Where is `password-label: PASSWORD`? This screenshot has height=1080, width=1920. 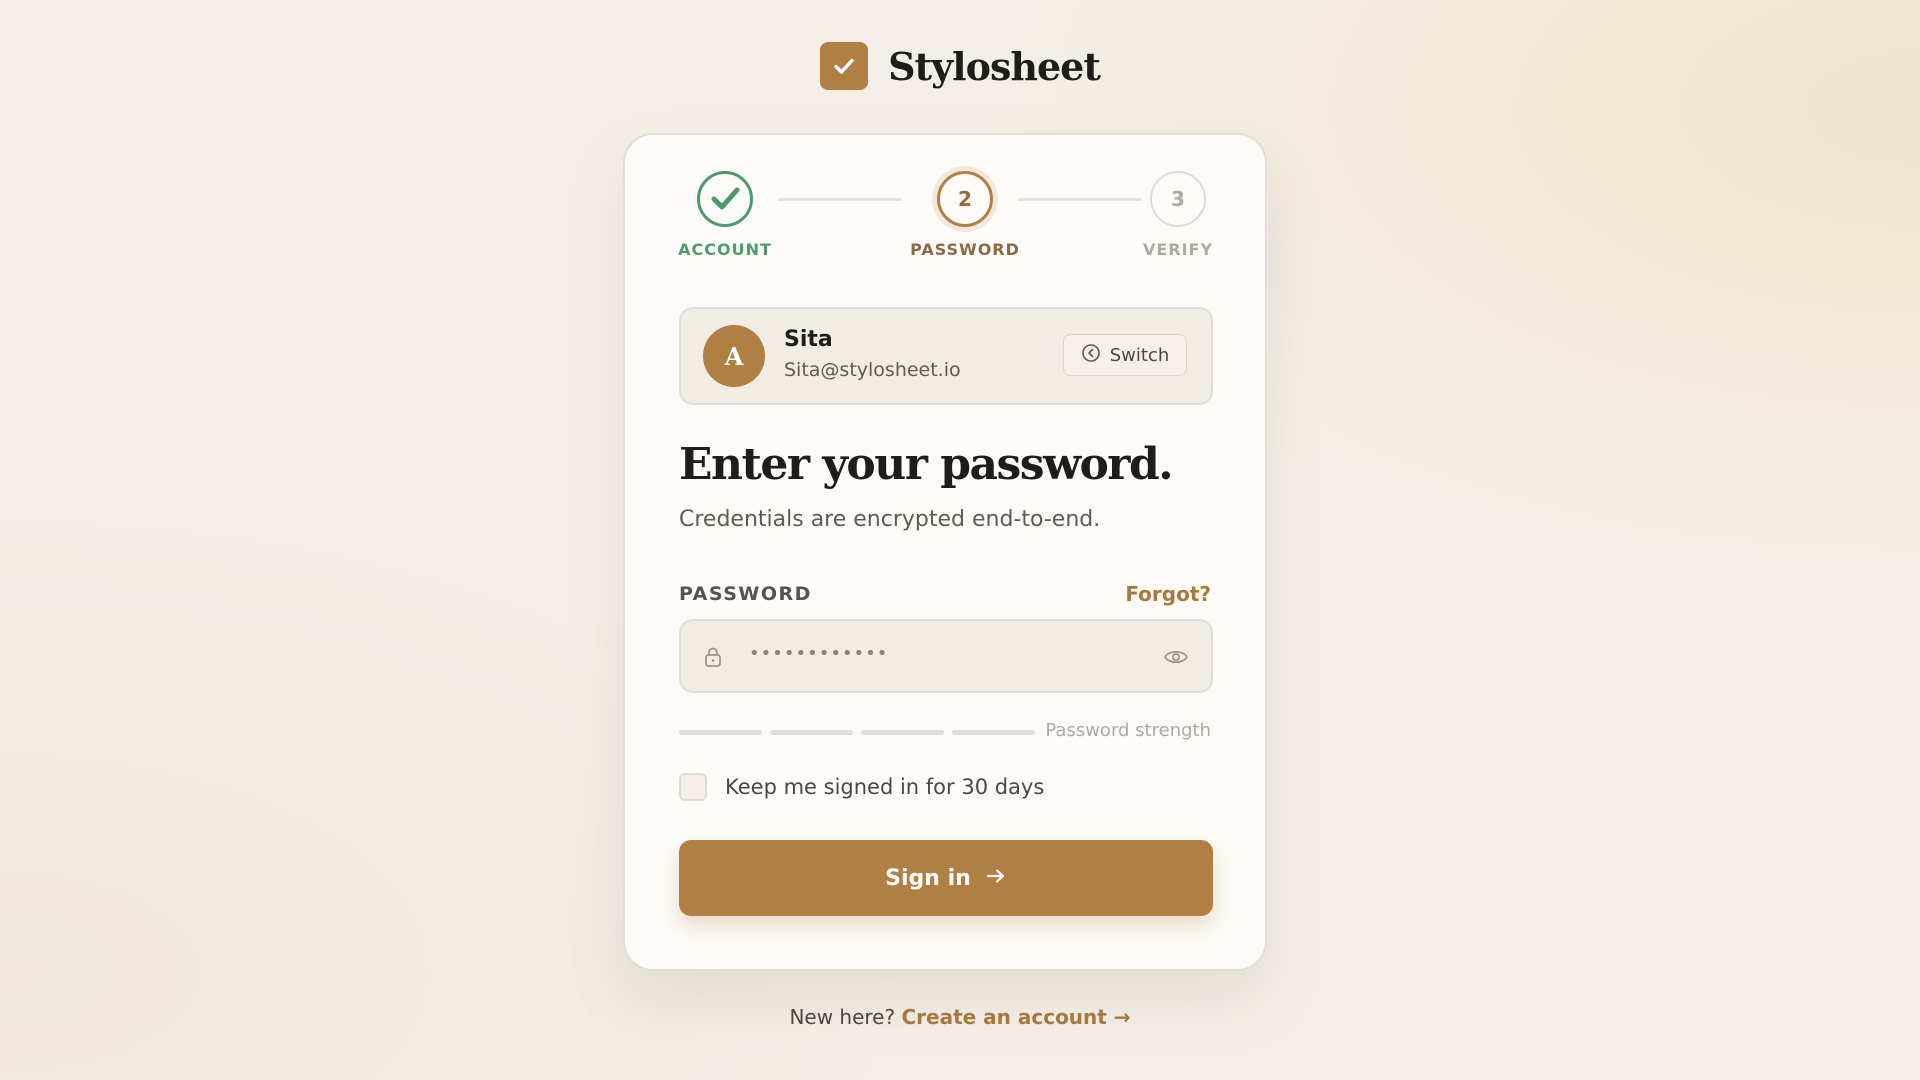 password-label: PASSWORD is located at coordinates (745, 594).